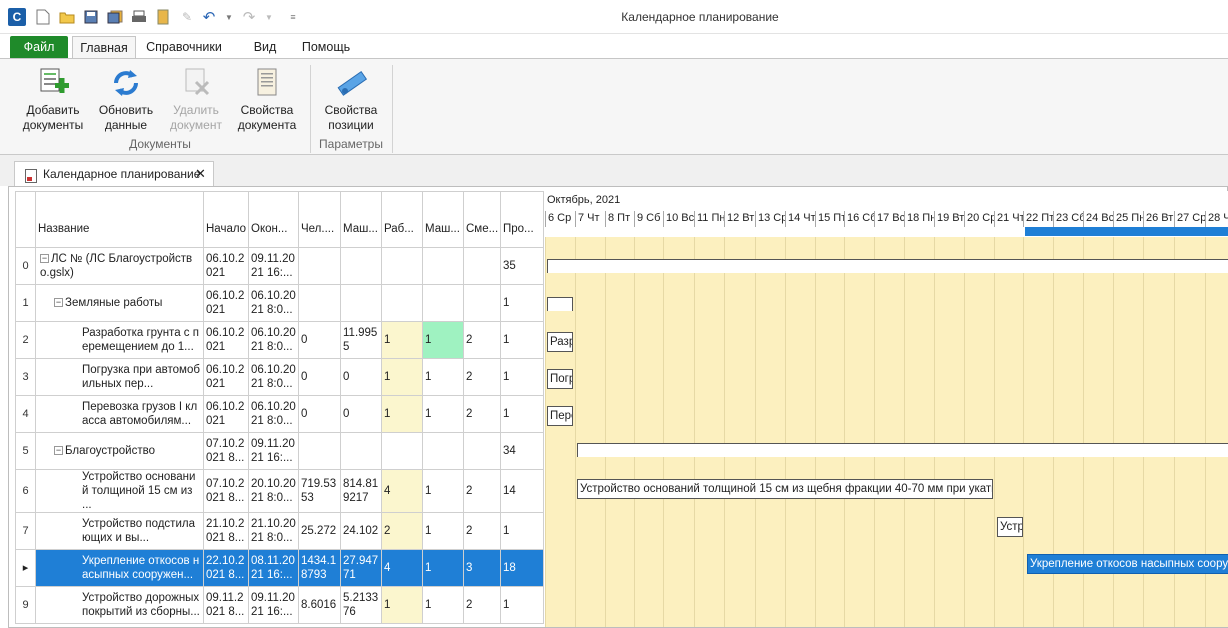 The width and height of the screenshot is (1228, 628). I want to click on add-documents-button: Добавить документы, so click(53, 102).